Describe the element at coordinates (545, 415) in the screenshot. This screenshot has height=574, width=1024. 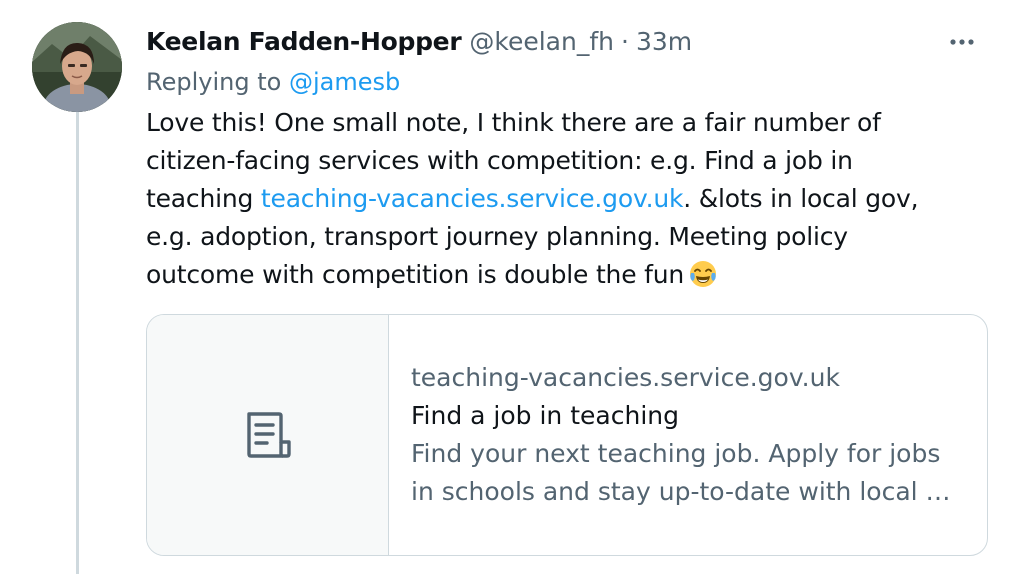
I see `card-title: Find a job in teaching` at that location.